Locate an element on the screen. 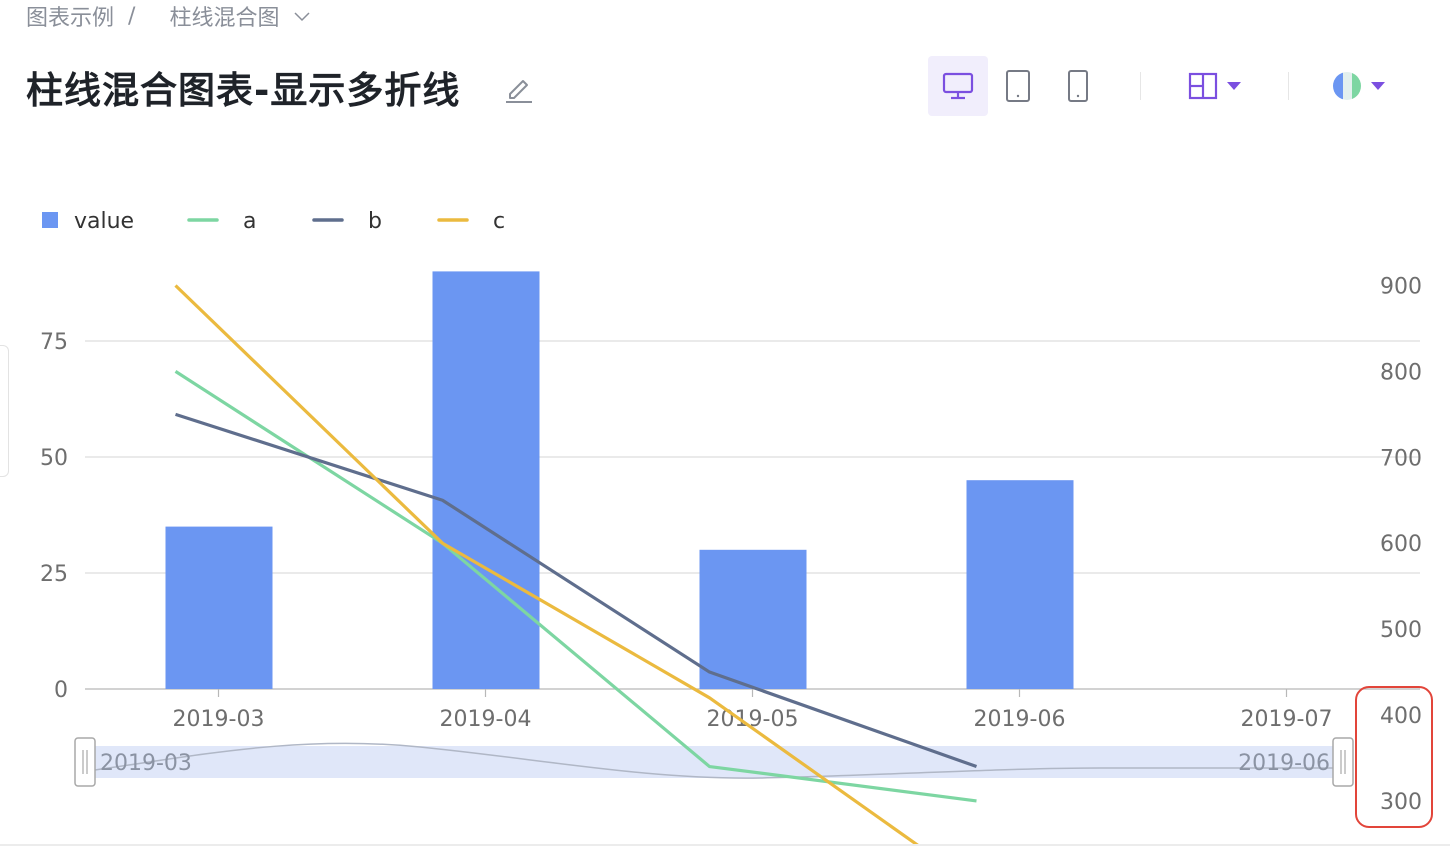 Image resolution: width=1450 pixels, height=846 pixels. highlight-box is located at coordinates (1394, 757).